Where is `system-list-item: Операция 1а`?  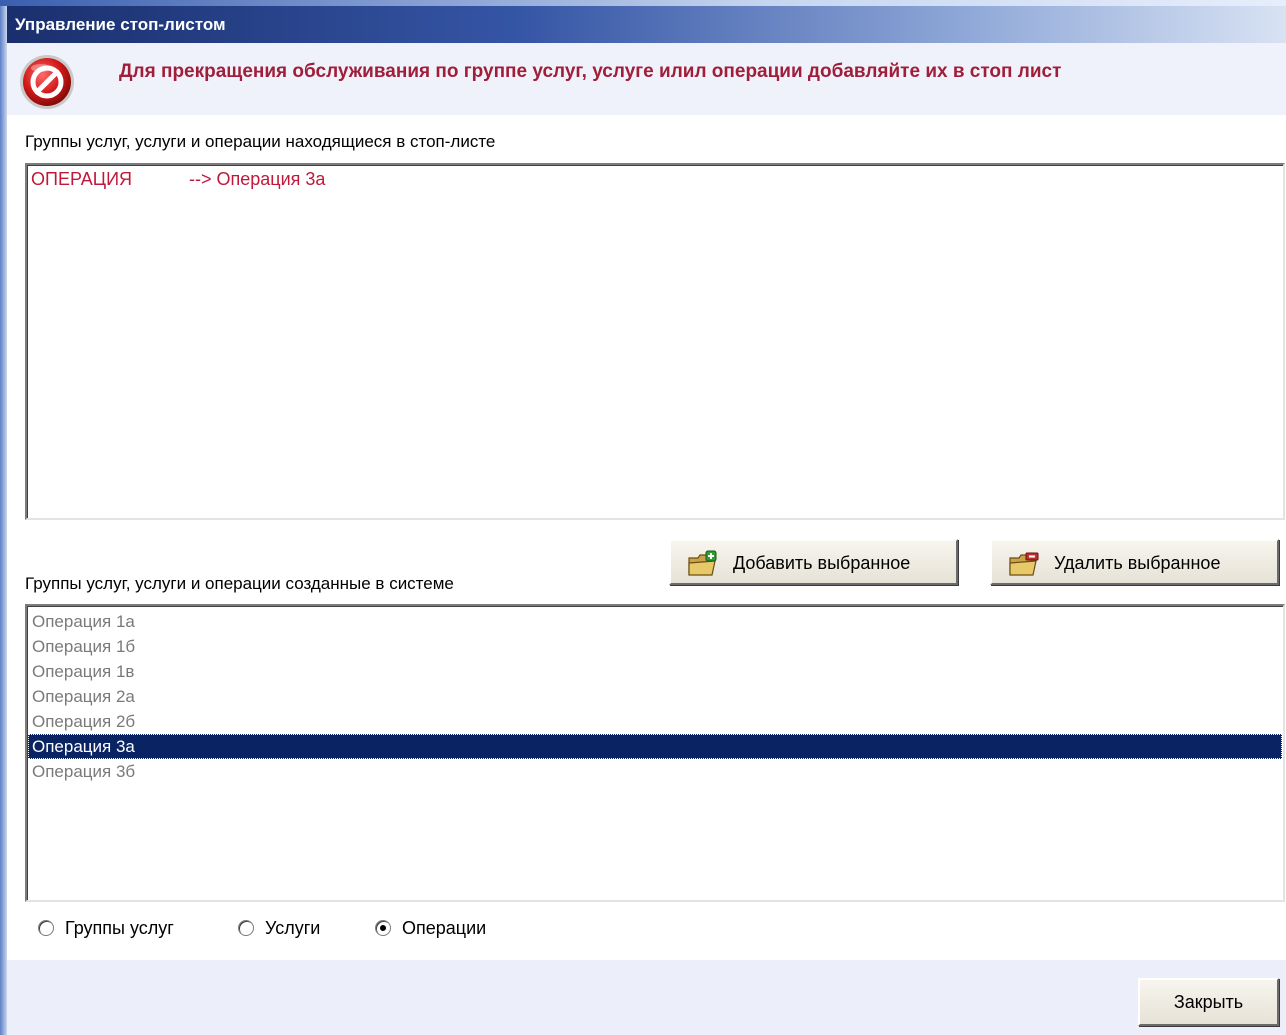
system-list-item: Операция 1а is located at coordinates (655, 621).